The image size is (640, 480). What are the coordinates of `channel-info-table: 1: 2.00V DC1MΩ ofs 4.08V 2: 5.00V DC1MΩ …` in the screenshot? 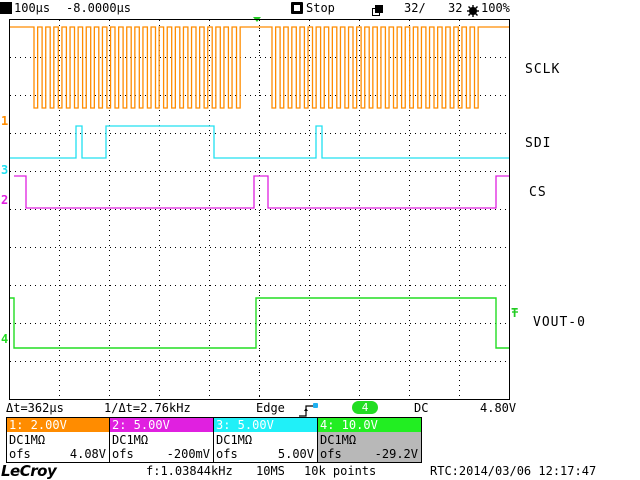 It's located at (214, 440).